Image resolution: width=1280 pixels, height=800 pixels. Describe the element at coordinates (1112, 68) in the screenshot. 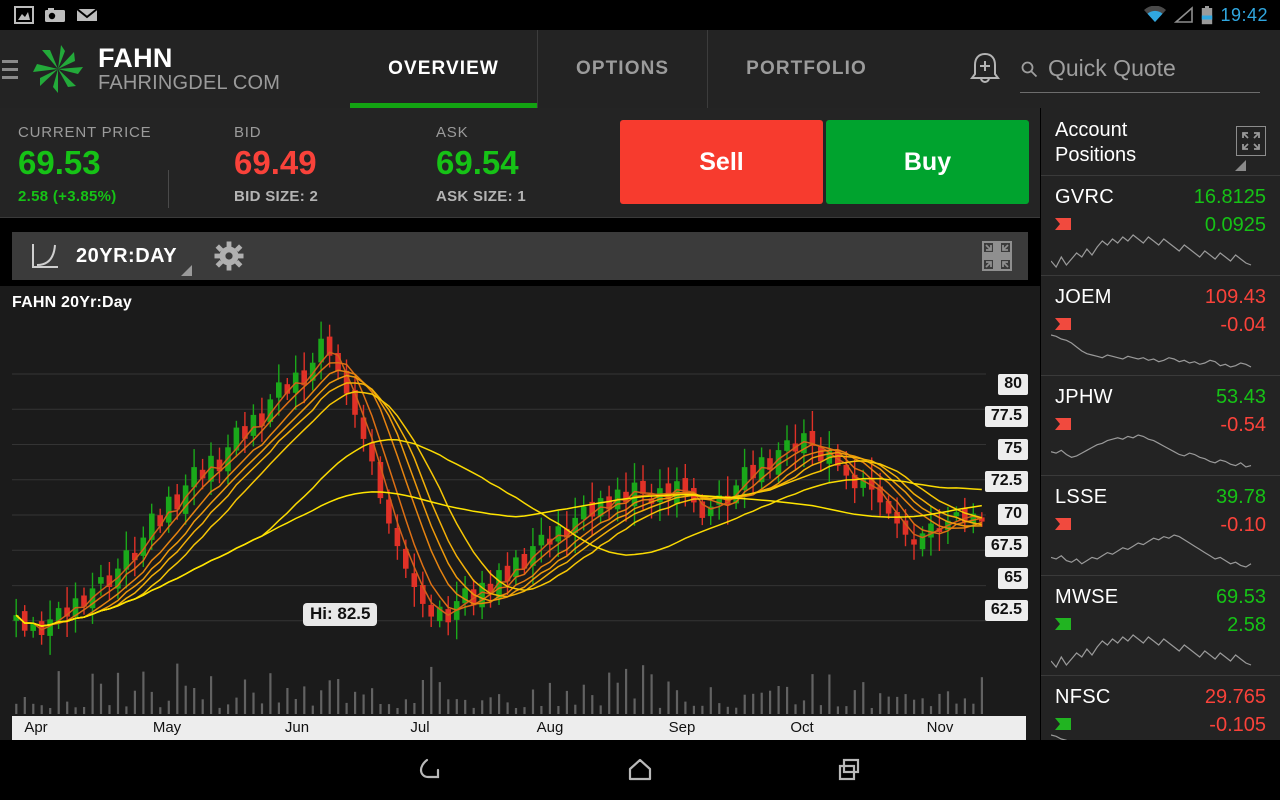

I see `search-placeholder: Quick Quote` at that location.